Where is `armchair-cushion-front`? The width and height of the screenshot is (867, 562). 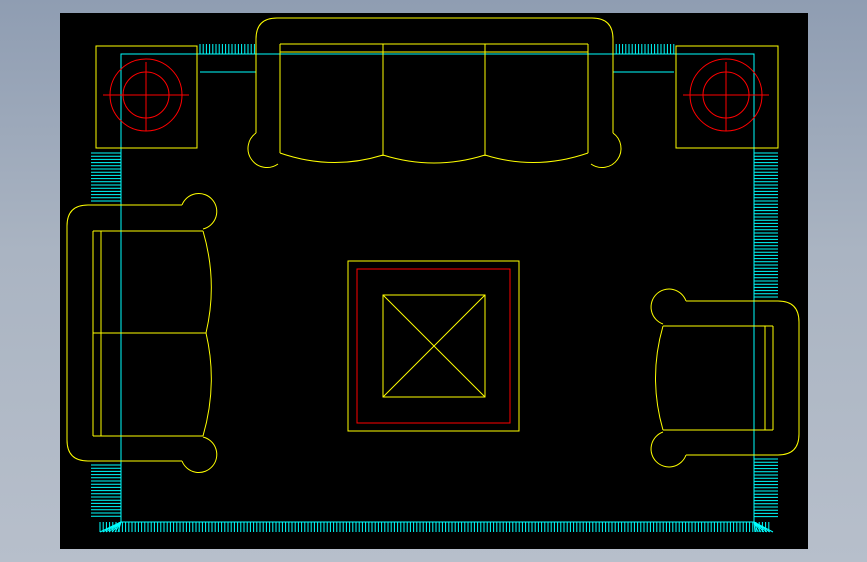 armchair-cushion-front is located at coordinates (659, 378).